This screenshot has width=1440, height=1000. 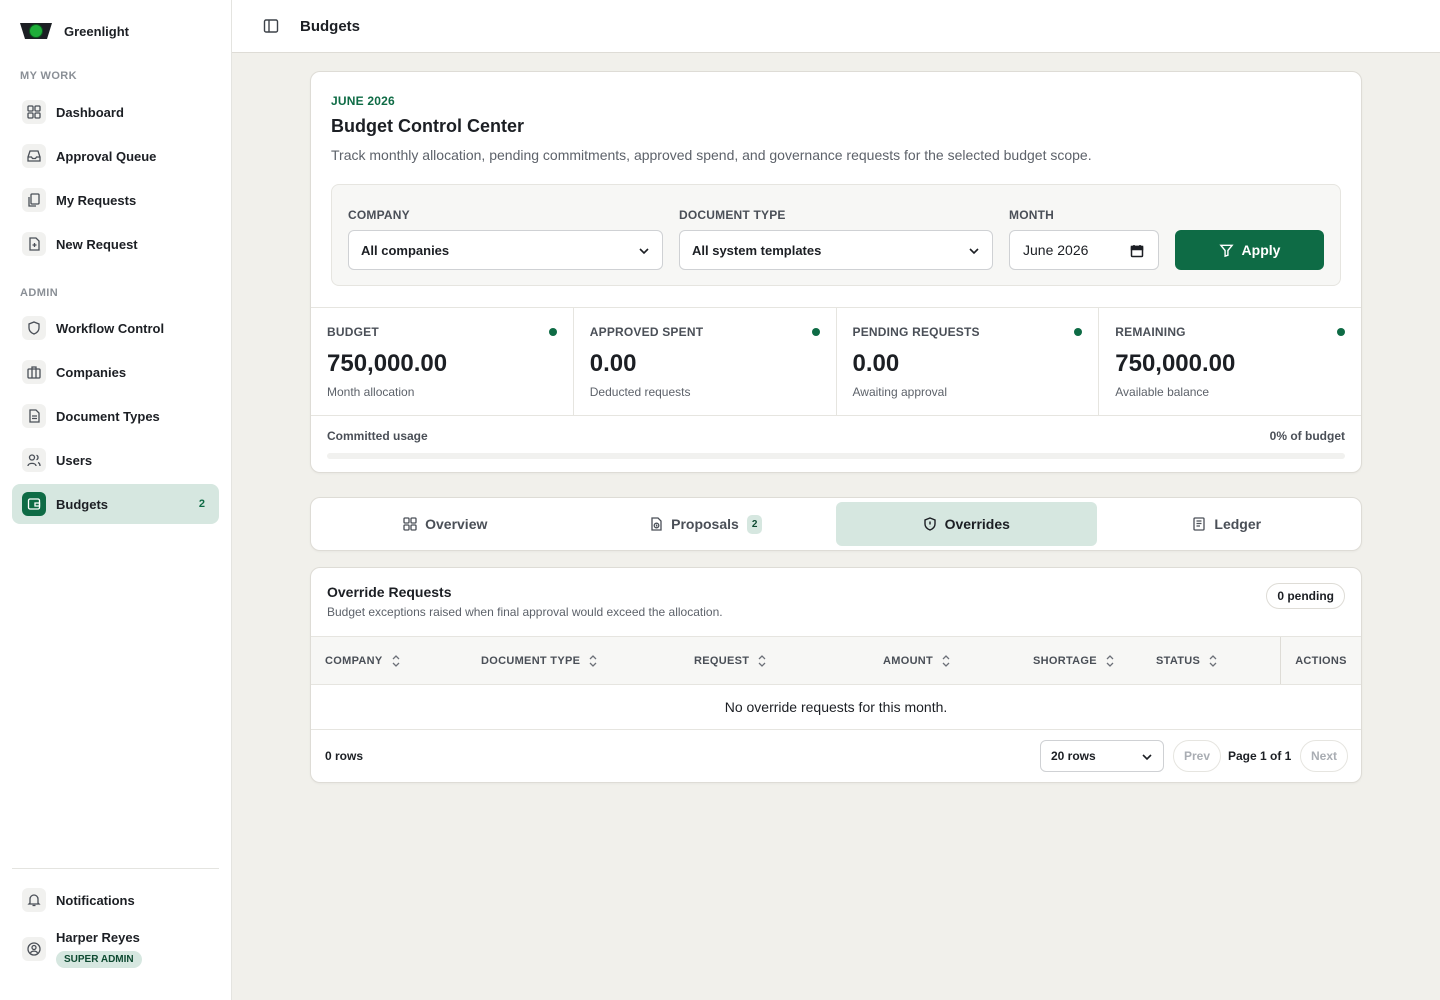 What do you see at coordinates (966, 524) in the screenshot?
I see `tab-overrides: Overrides` at bounding box center [966, 524].